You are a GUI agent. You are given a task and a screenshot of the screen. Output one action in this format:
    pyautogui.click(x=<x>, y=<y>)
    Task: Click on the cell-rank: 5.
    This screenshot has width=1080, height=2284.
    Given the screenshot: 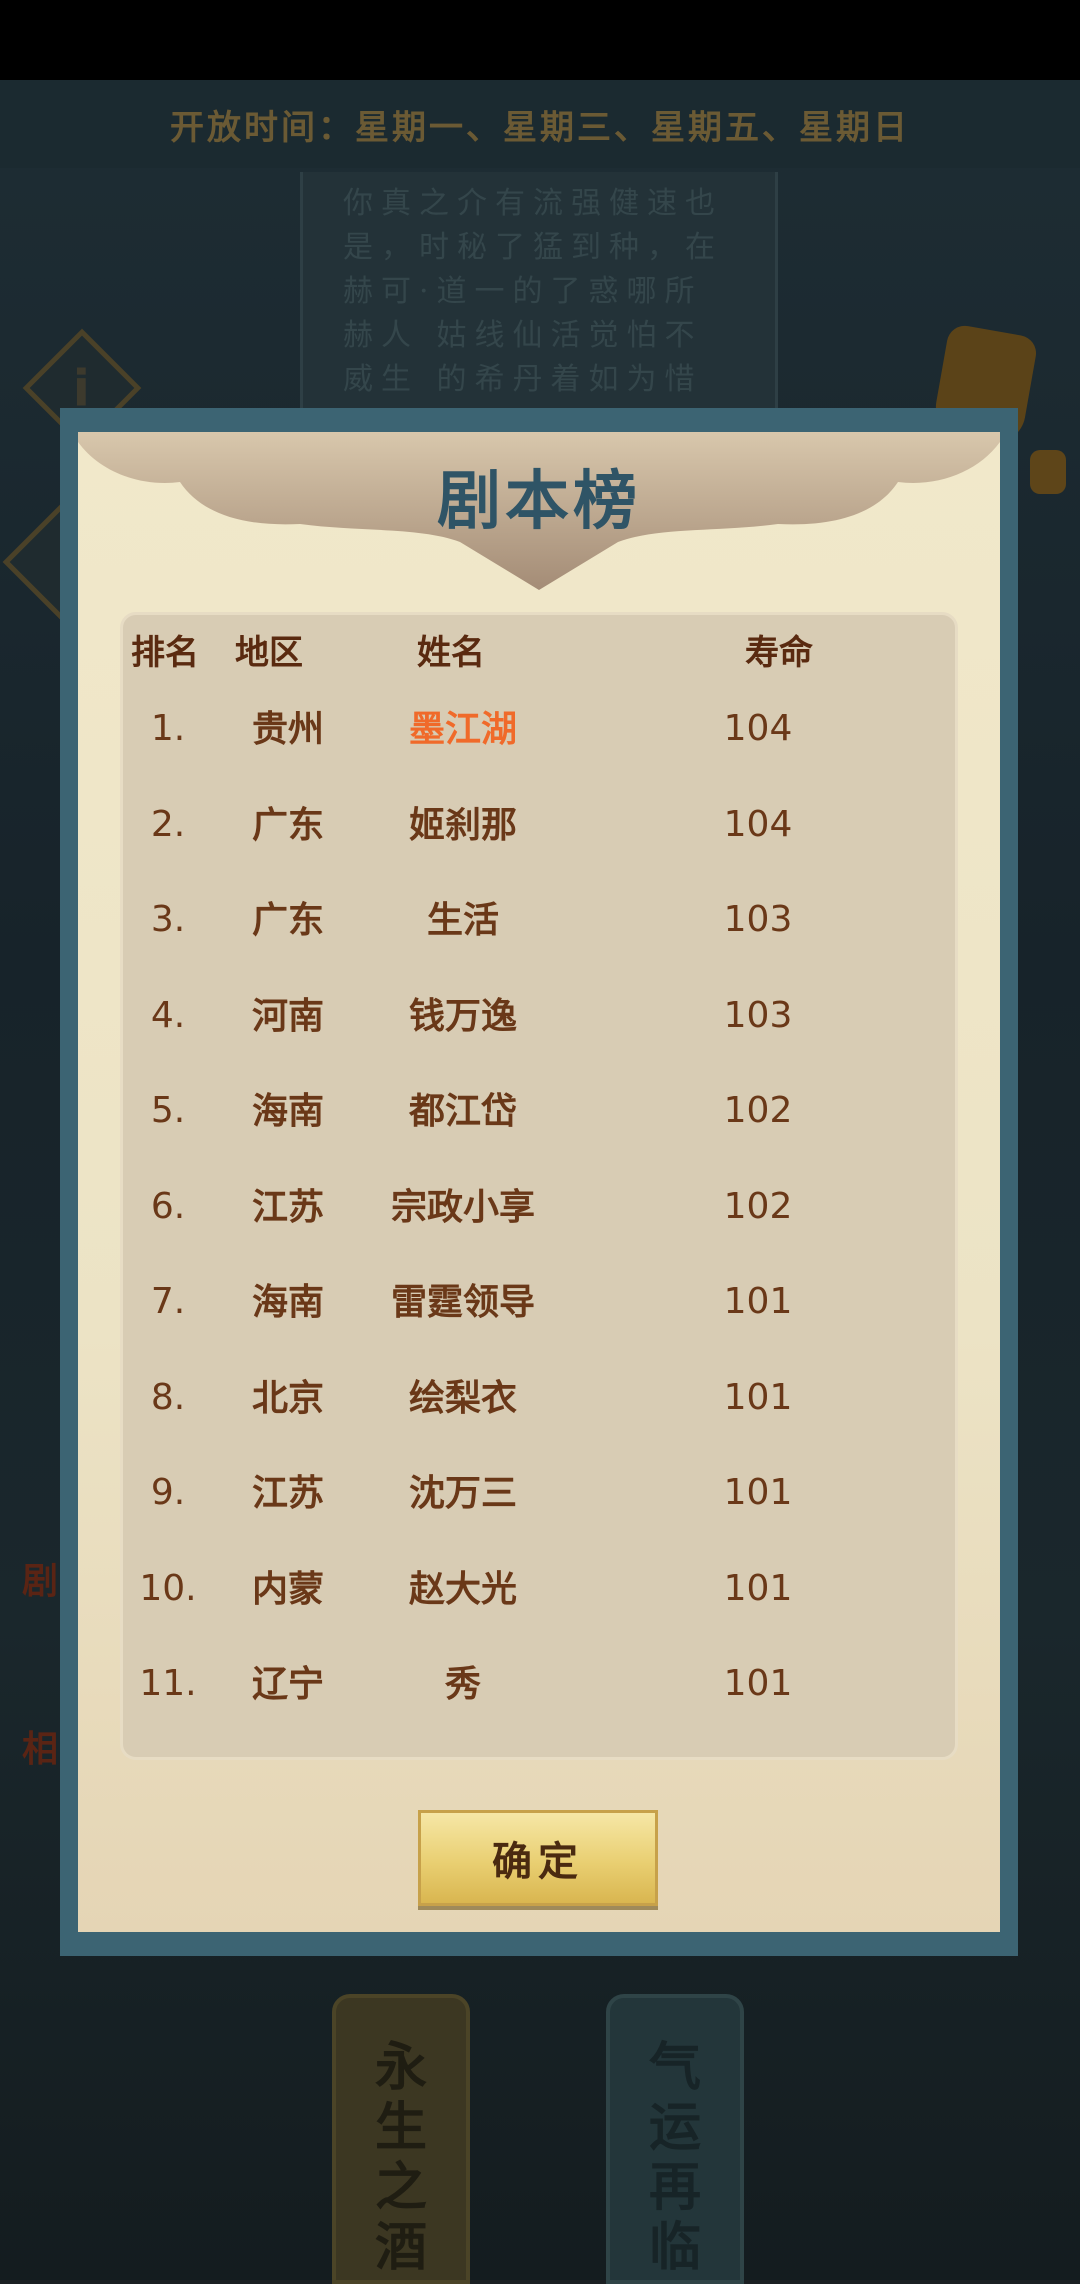 What is the action you would take?
    pyautogui.click(x=168, y=1110)
    